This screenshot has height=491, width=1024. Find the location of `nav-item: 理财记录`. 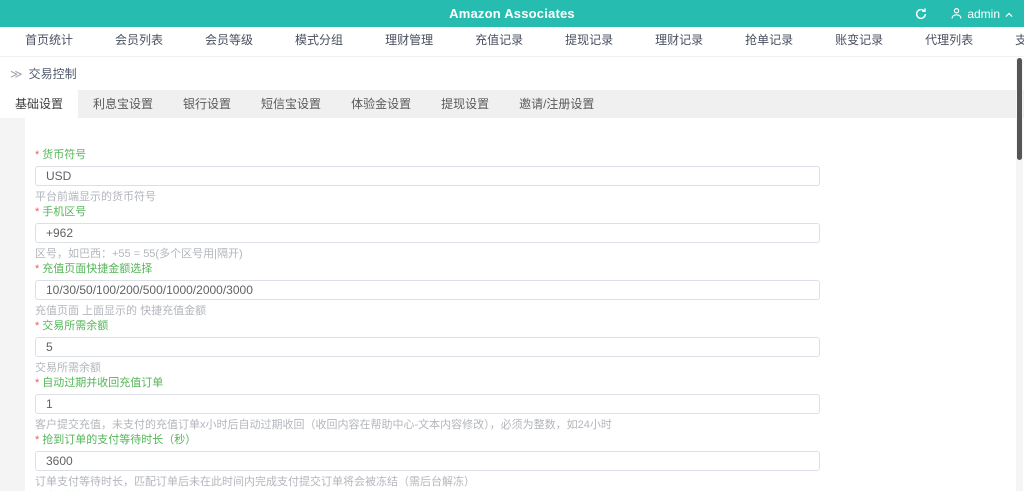

nav-item: 理财记录 is located at coordinates (679, 41).